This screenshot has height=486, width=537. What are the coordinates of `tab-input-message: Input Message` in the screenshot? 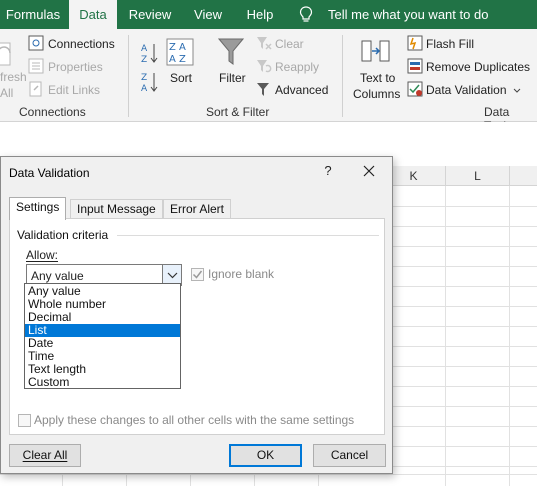 It's located at (116, 209).